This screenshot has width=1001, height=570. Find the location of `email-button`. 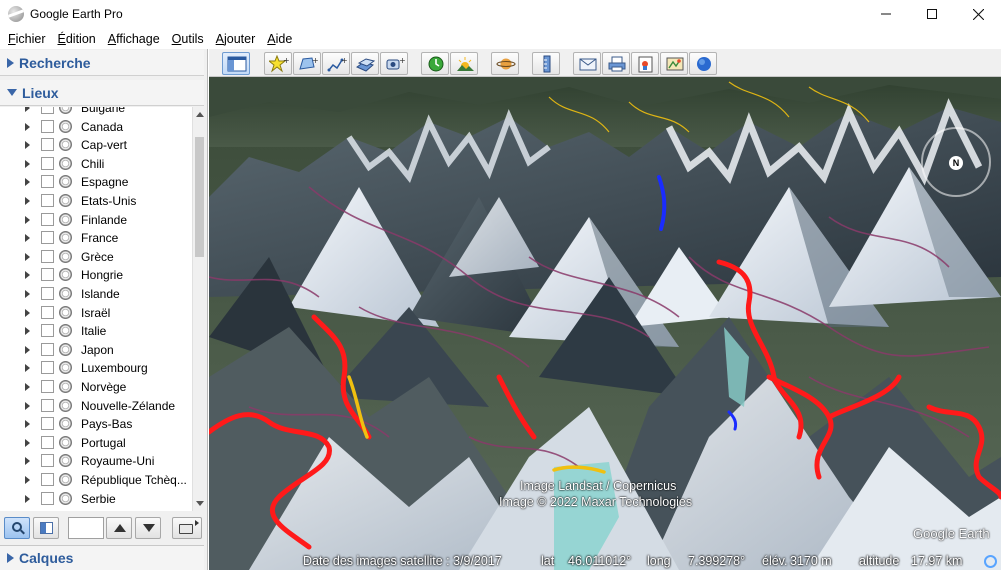

email-button is located at coordinates (587, 63).